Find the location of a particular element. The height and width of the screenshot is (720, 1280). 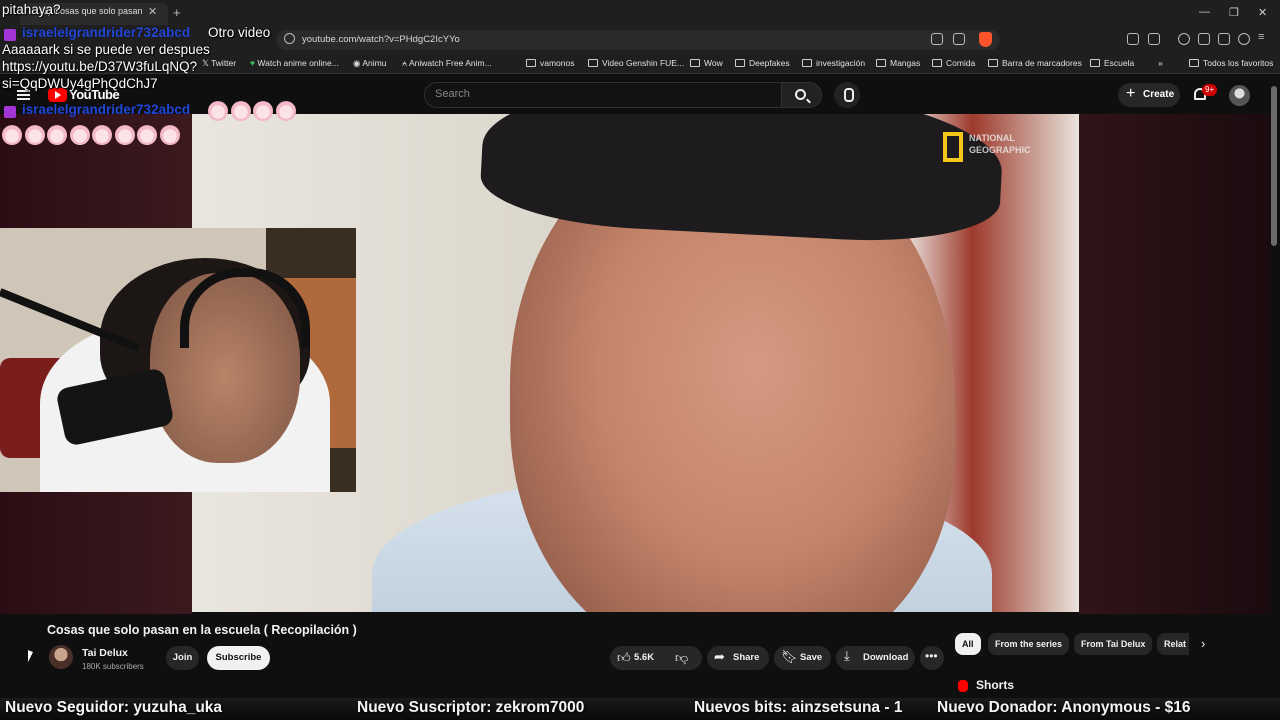

share-page-icon is located at coordinates (959, 39).